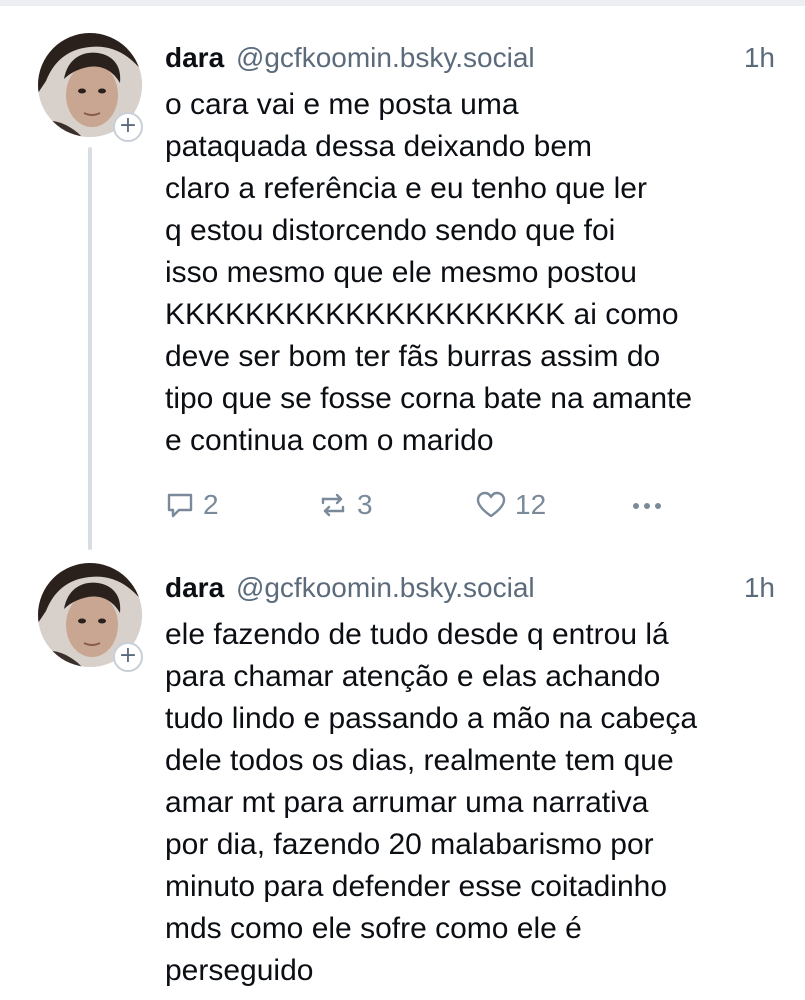 The height and width of the screenshot is (1000, 805). What do you see at coordinates (90, 348) in the screenshot?
I see `thread-connector-line` at bounding box center [90, 348].